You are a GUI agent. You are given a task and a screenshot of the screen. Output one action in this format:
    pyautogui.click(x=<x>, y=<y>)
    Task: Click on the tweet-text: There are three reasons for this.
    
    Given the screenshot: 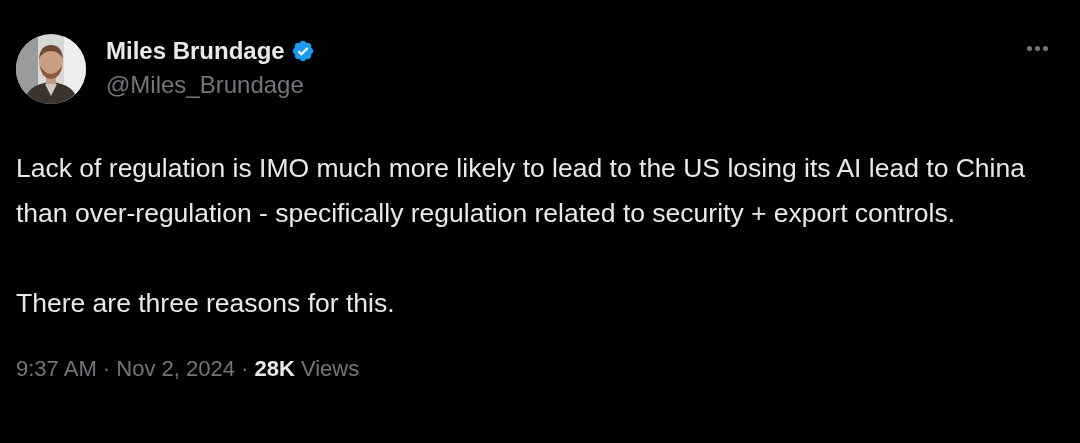 What is the action you would take?
    pyautogui.click(x=206, y=303)
    